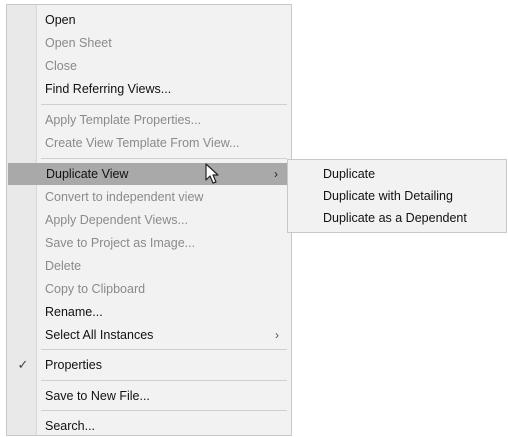 The image size is (508, 437). I want to click on submenu-item-duplicate-as-dependent: Duplicate as a Dependent, so click(397, 218).